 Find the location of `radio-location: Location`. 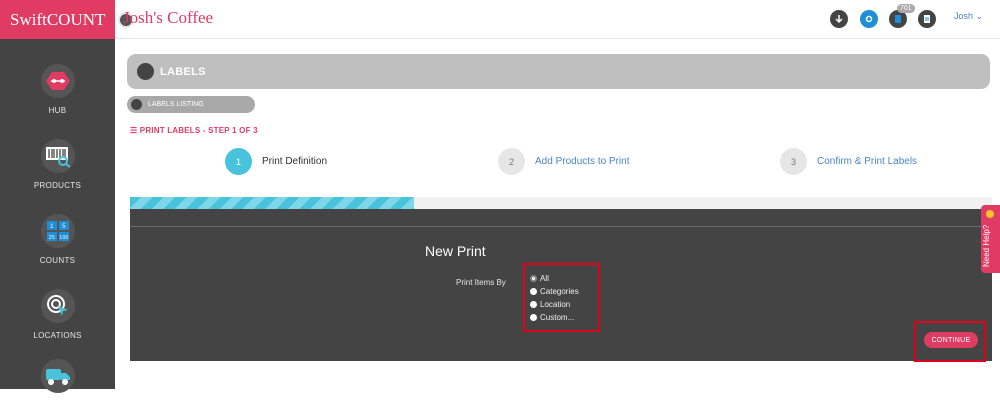

radio-location: Location is located at coordinates (550, 304).